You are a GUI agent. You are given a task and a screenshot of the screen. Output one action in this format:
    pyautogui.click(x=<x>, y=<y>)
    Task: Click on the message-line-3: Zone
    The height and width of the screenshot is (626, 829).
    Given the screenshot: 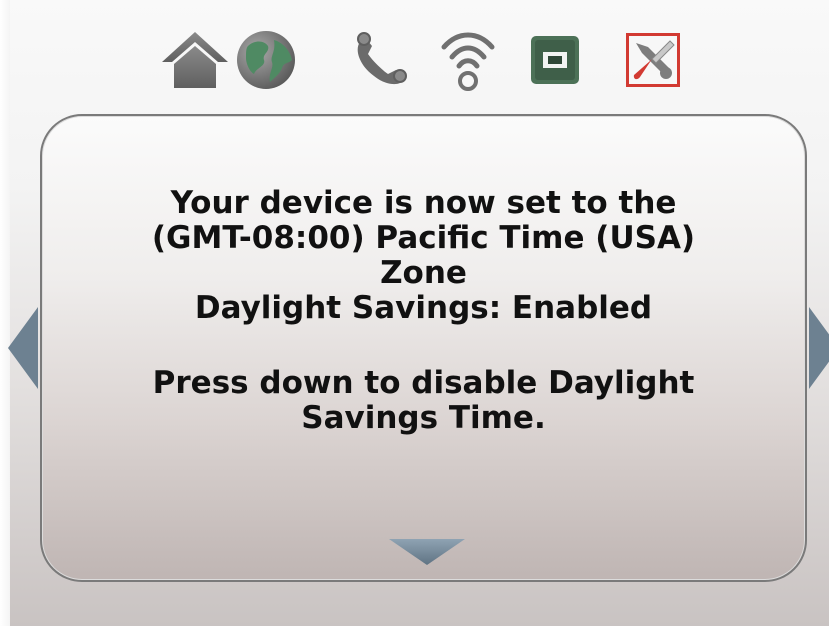 What is the action you would take?
    pyautogui.click(x=423, y=273)
    